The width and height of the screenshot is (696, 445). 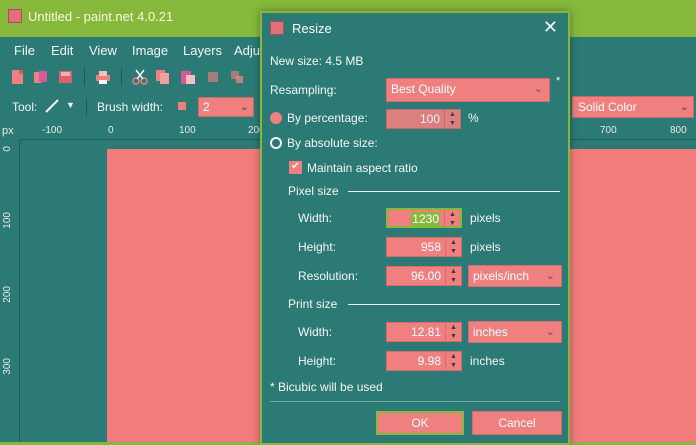 I want to click on menu-file: File, so click(x=24, y=50).